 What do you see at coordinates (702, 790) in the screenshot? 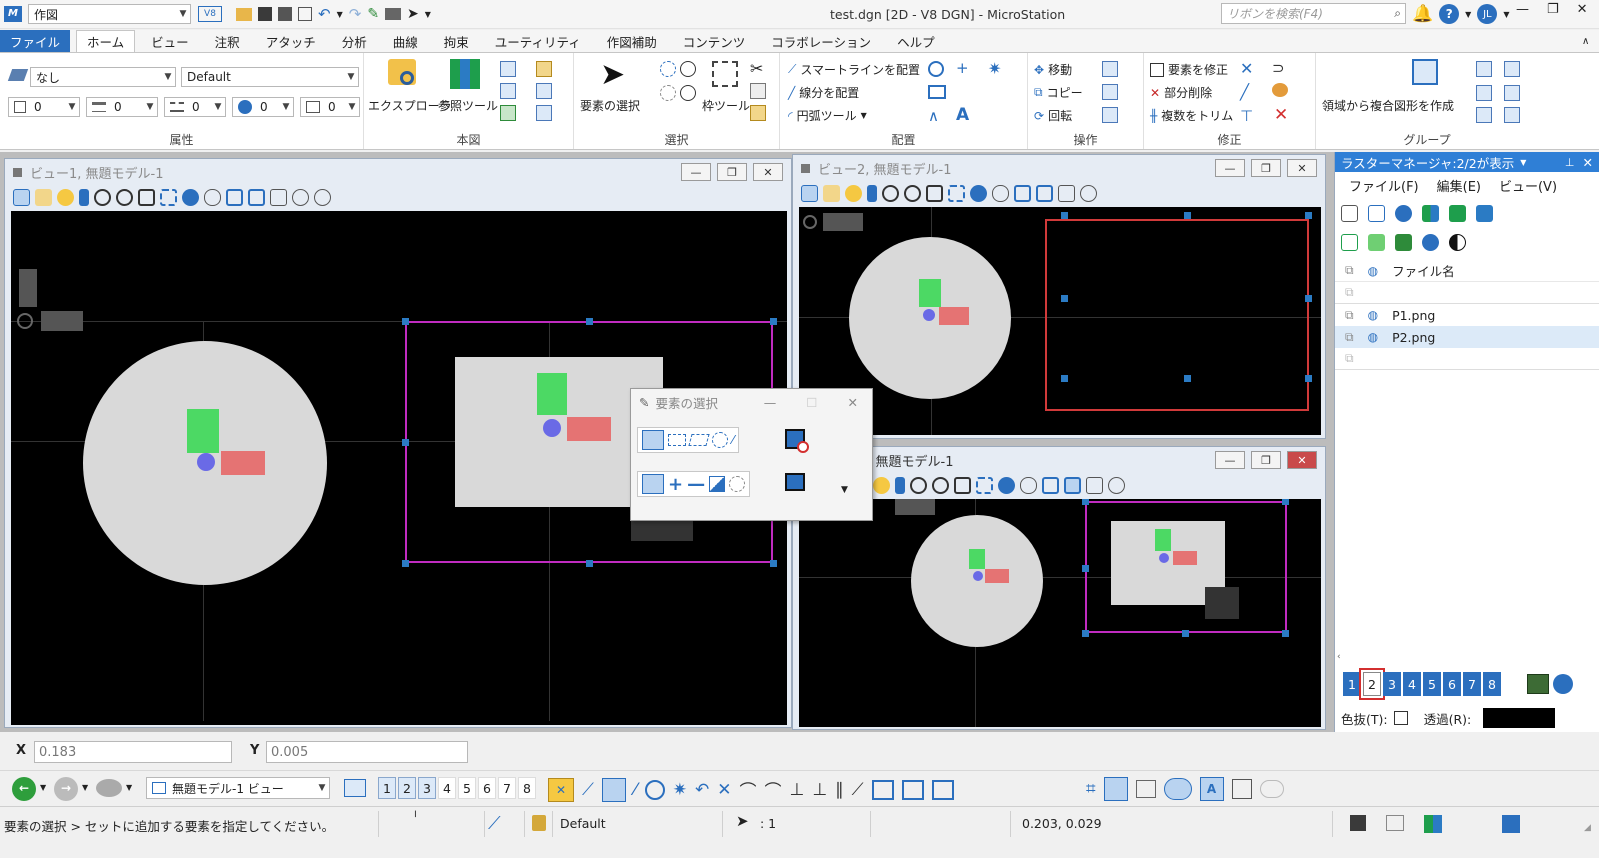
I see `snap-bisector-icon: ↶` at bounding box center [702, 790].